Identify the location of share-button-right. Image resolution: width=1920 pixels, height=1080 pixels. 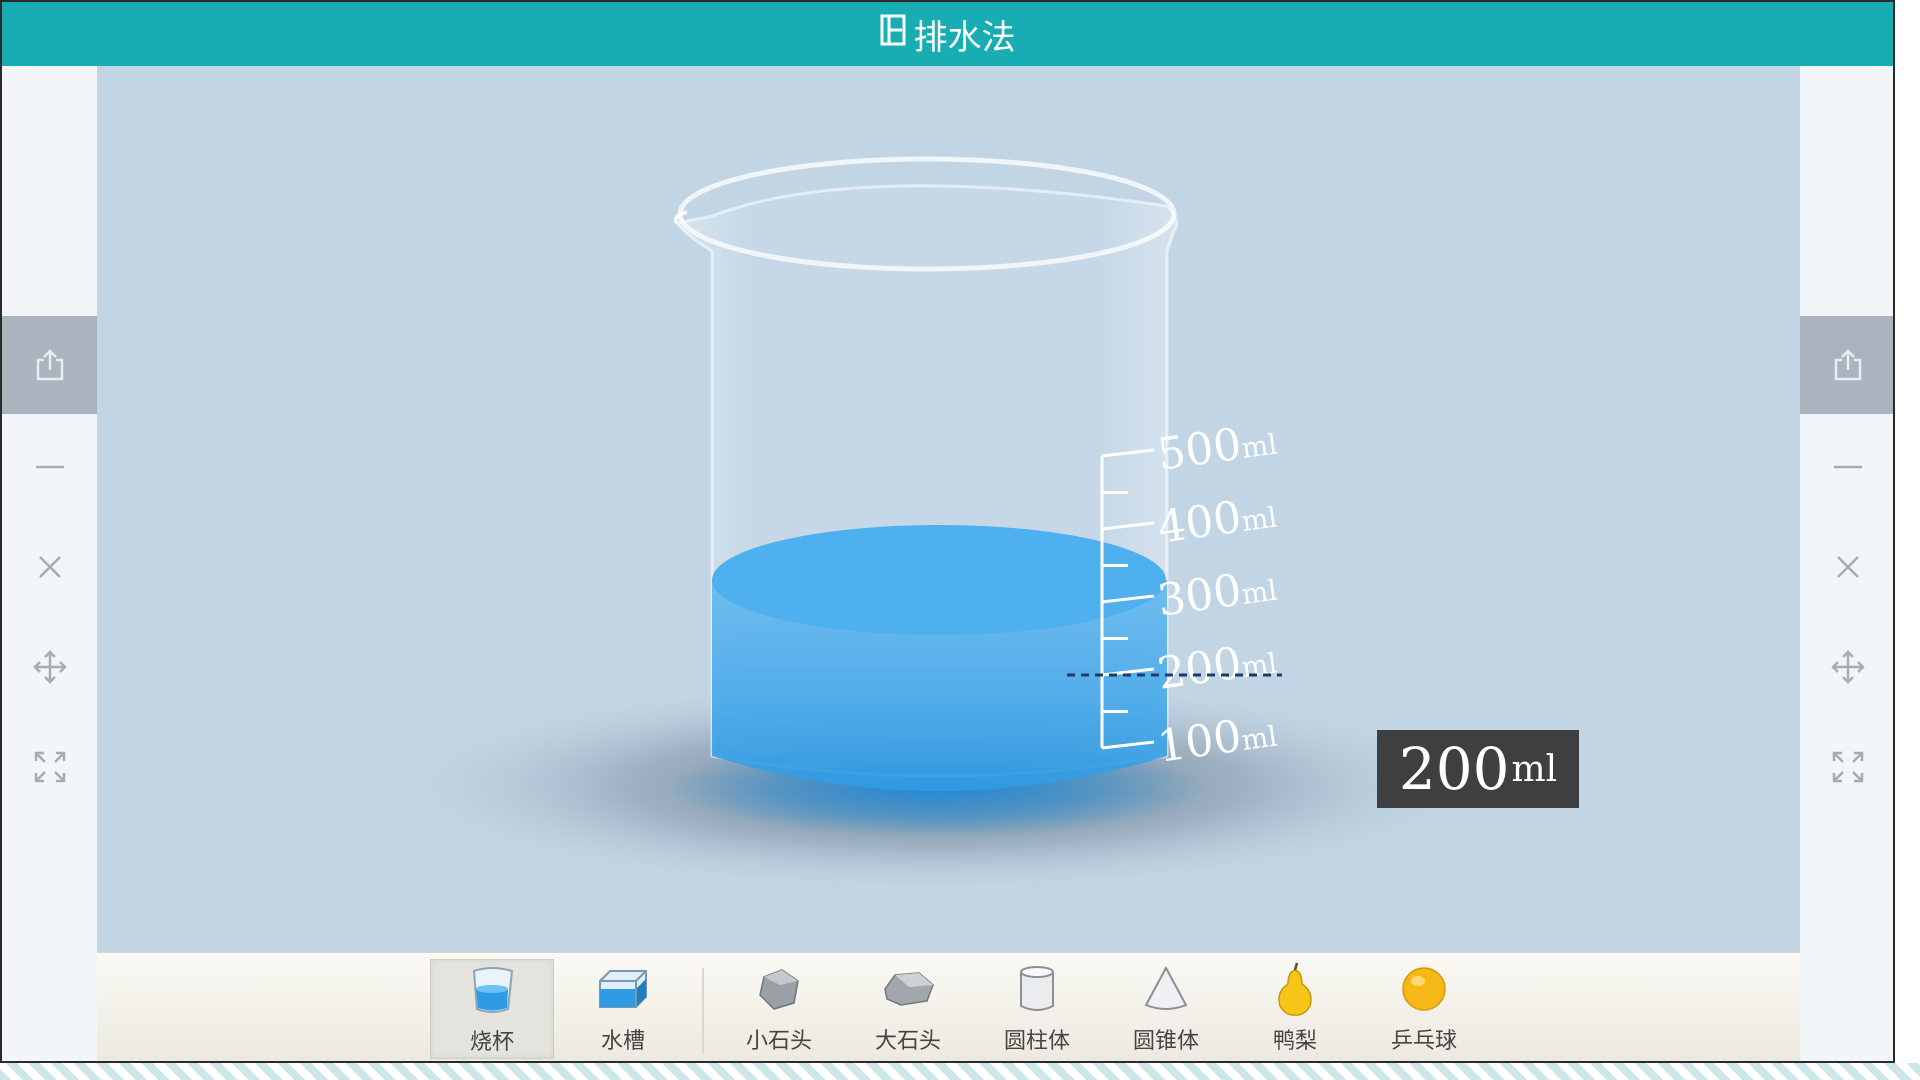
(1846, 365).